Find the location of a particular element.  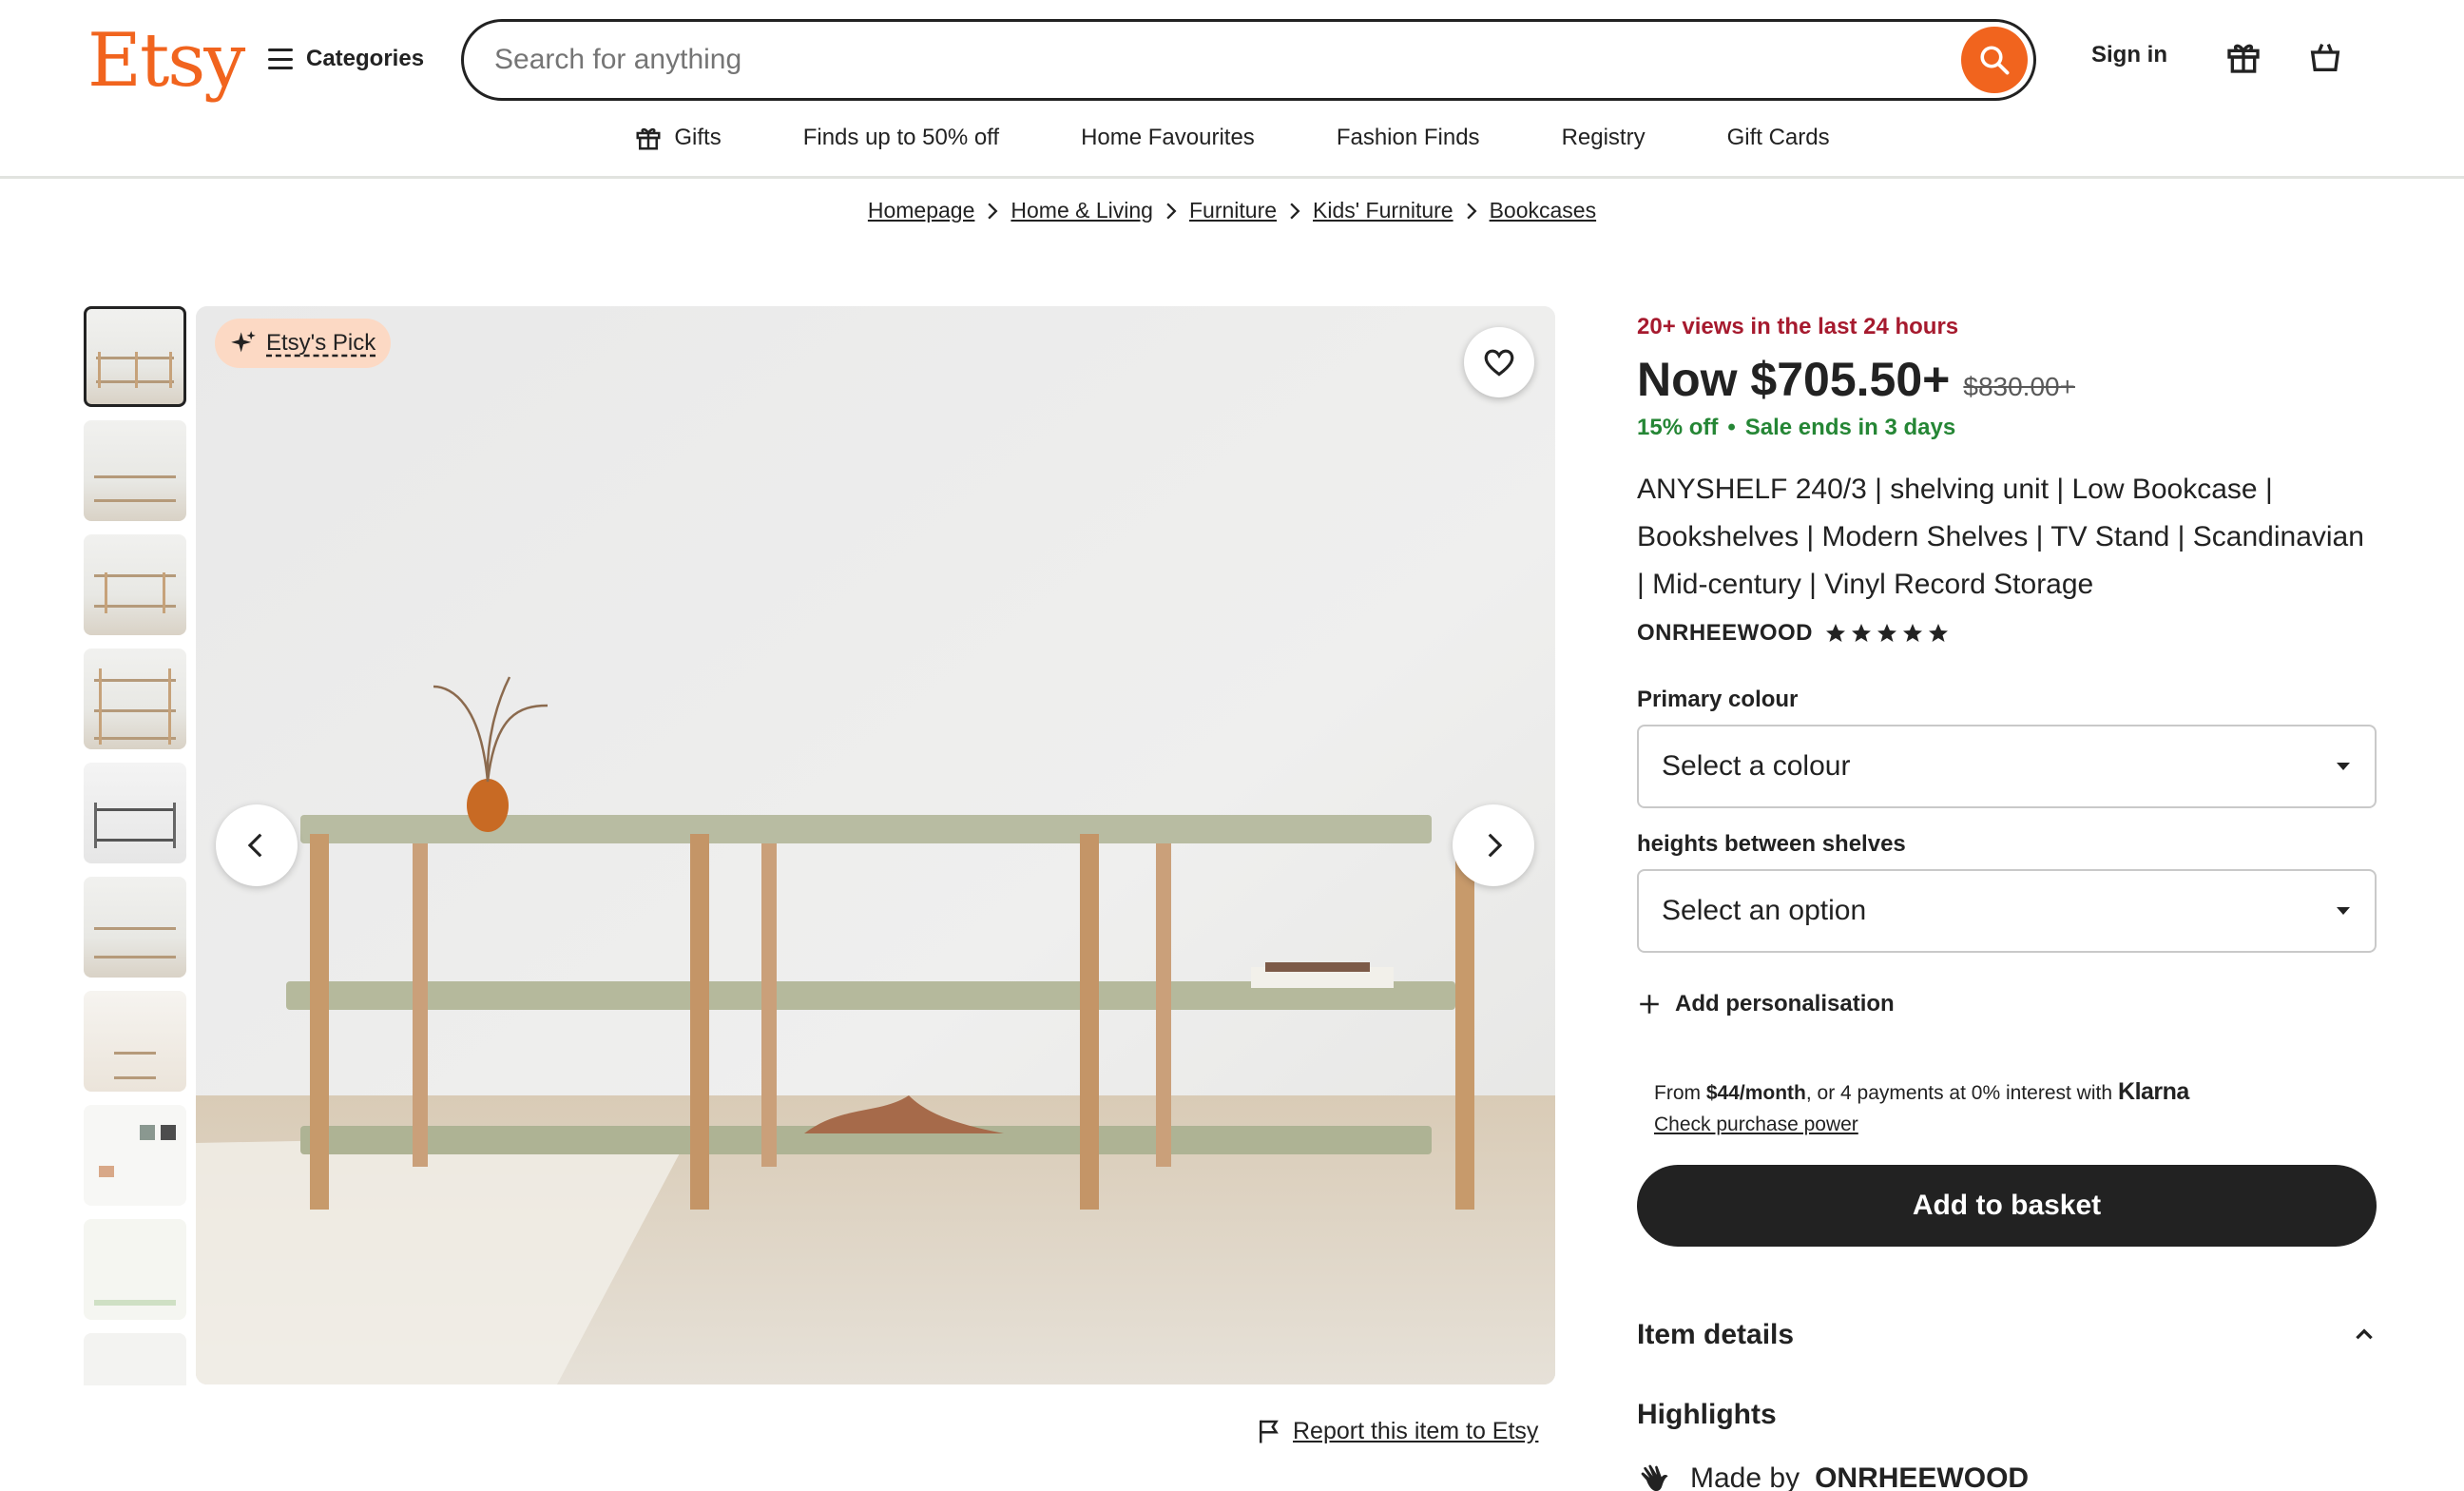

favourite-button is located at coordinates (1499, 362).